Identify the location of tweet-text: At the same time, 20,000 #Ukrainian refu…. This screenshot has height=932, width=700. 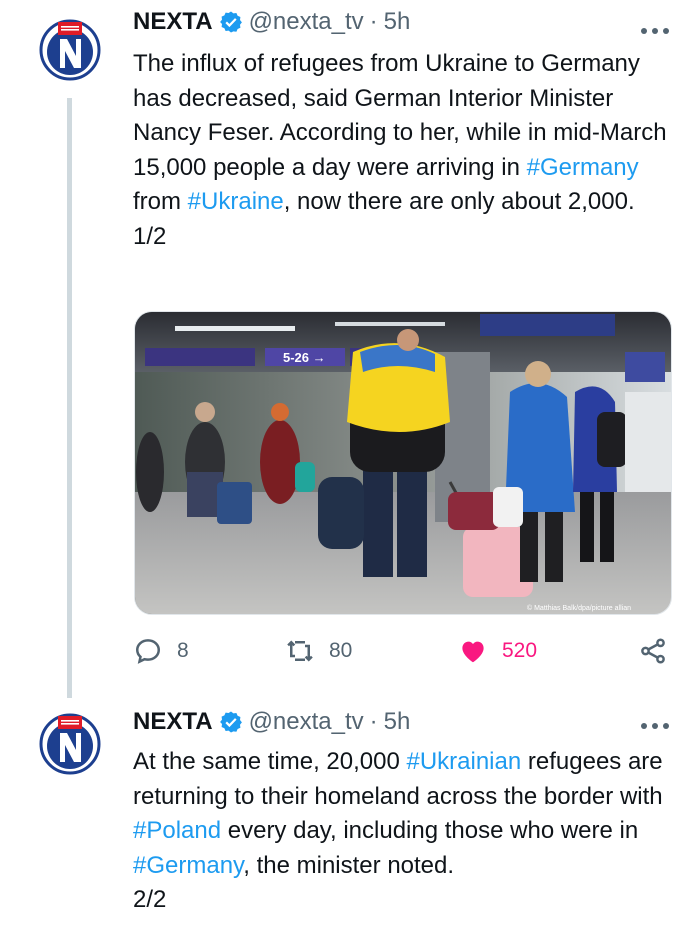
(405, 831).